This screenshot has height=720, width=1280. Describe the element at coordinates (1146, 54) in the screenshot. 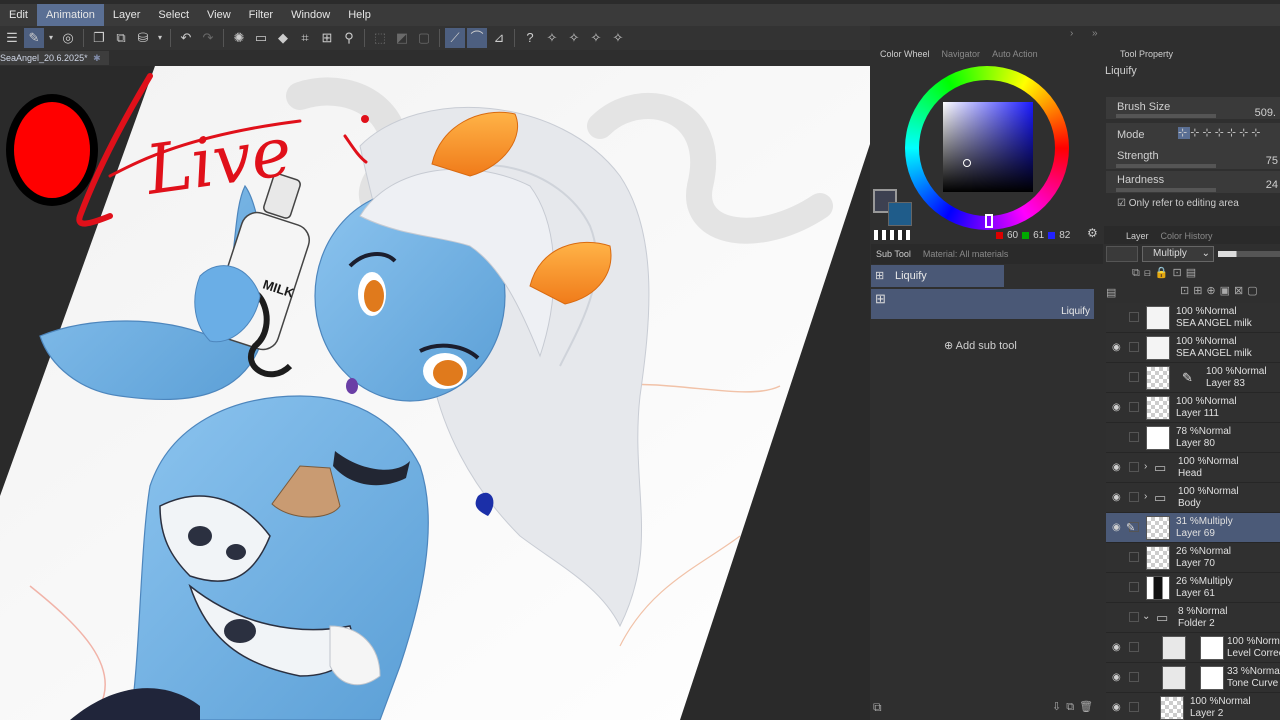

I see `tab-tool-property: Tool Property` at that location.